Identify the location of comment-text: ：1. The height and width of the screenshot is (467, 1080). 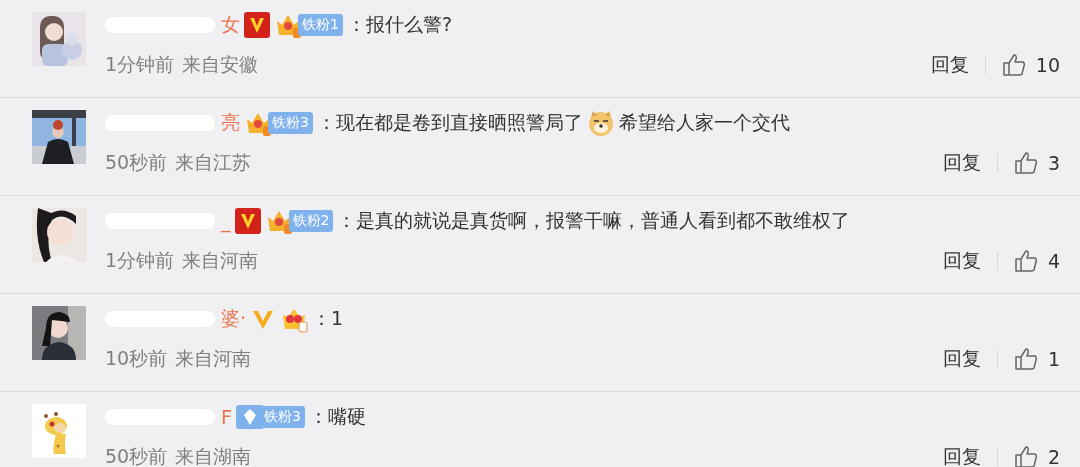
(328, 318).